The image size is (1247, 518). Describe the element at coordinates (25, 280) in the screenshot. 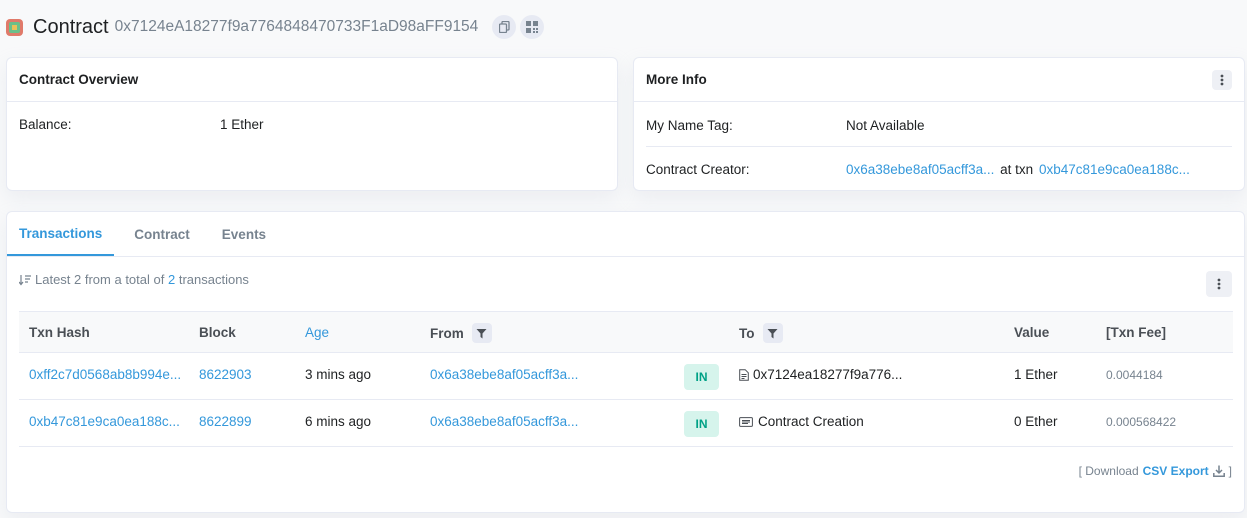

I see `sort-icon` at that location.